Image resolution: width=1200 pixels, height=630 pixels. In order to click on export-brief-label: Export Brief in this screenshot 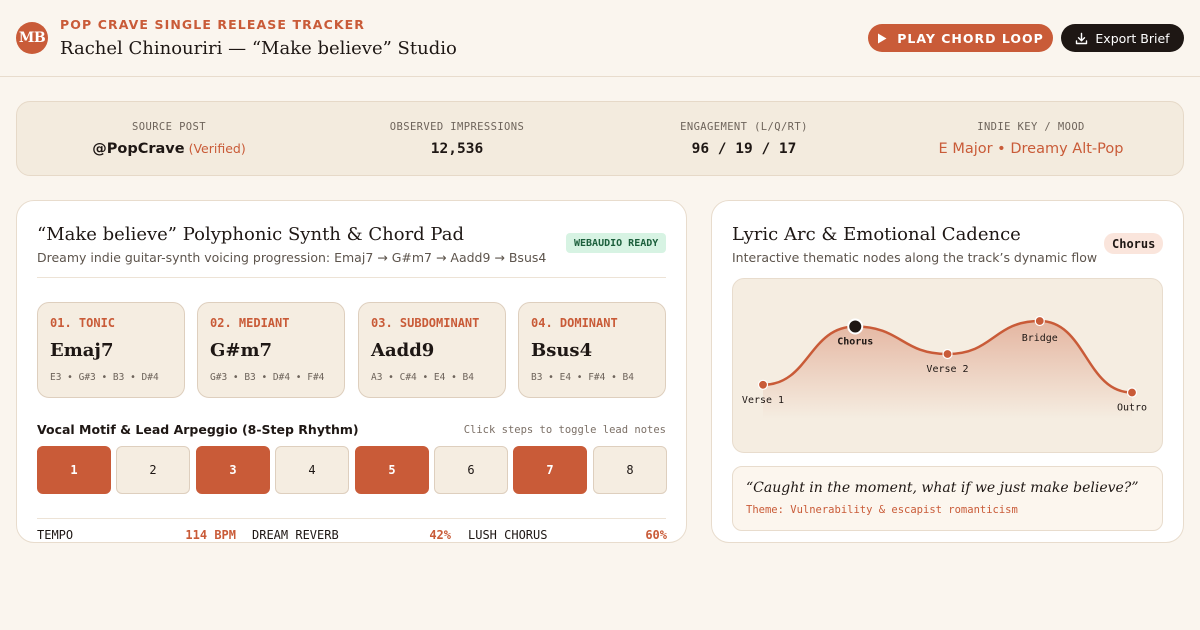, I will do `click(1132, 38)`.